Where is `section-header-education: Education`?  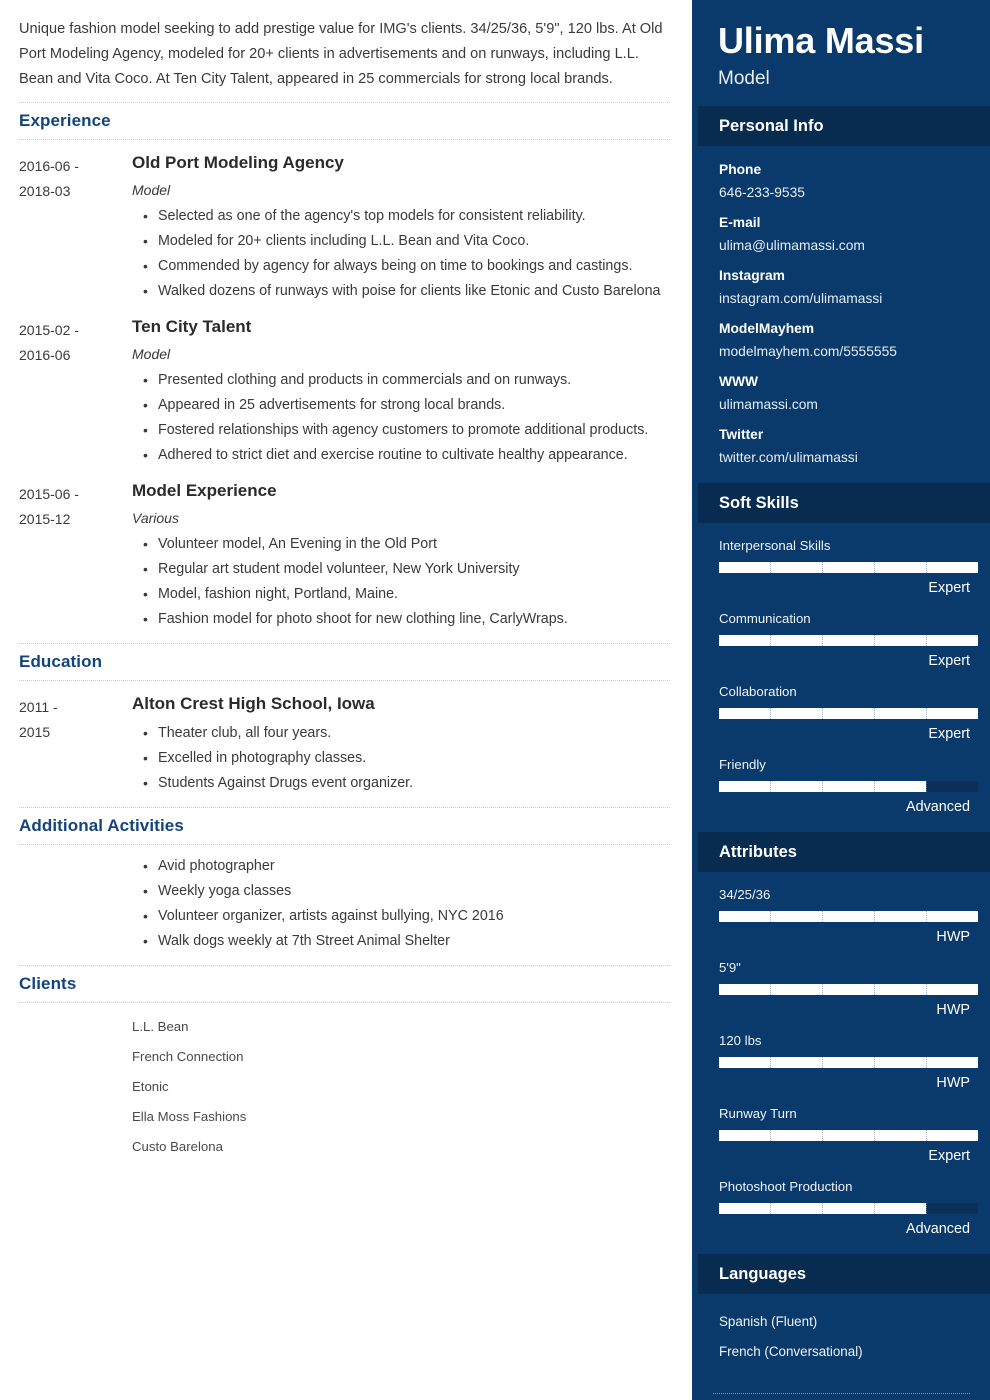
section-header-education: Education is located at coordinates (344, 662).